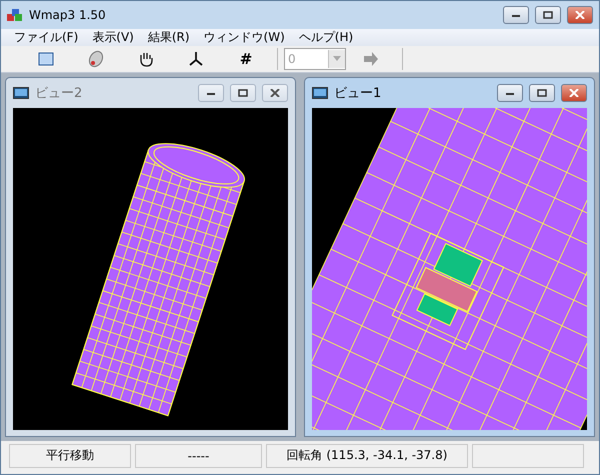 The image size is (600, 475). I want to click on view-title: ビュー2, so click(58, 93).